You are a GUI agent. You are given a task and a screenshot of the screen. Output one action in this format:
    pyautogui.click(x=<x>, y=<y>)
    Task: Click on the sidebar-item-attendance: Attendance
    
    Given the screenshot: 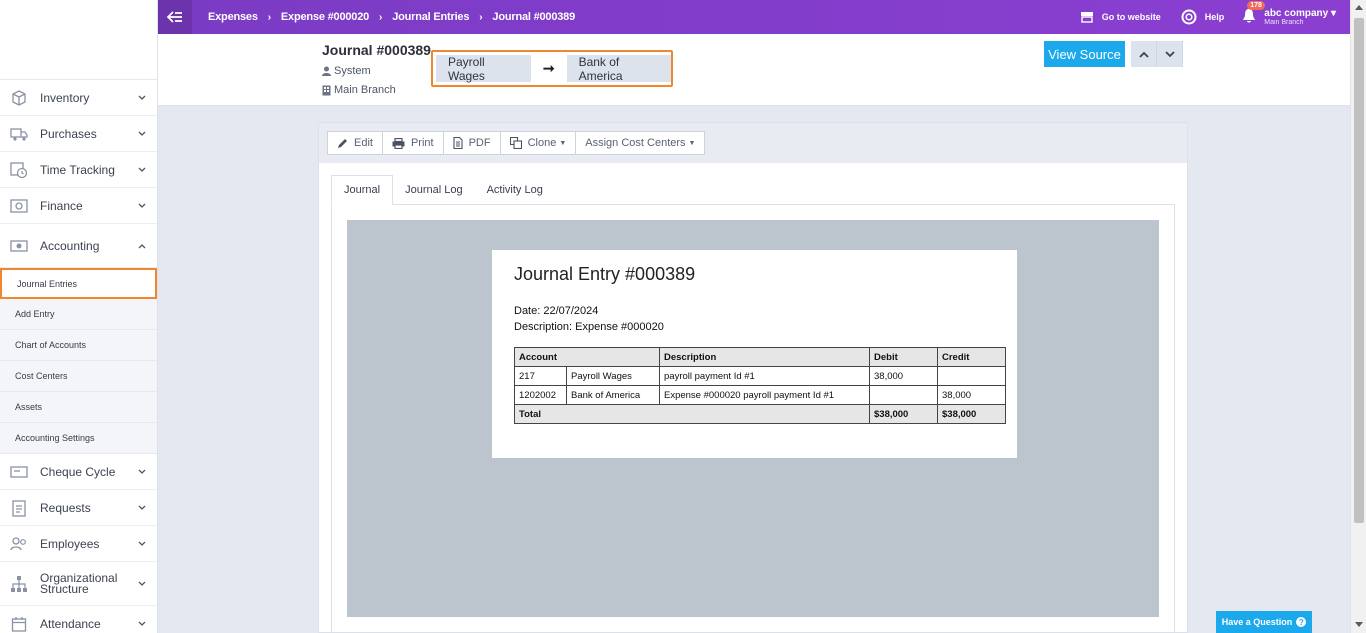 What is the action you would take?
    pyautogui.click(x=78, y=619)
    